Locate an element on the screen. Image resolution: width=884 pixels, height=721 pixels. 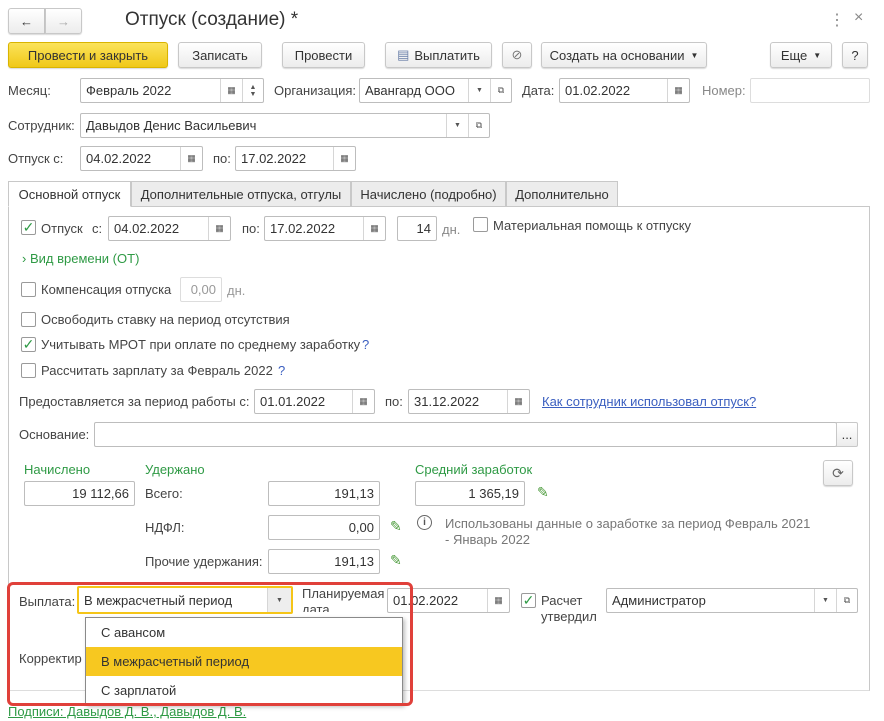
total-field: 191,13 is located at coordinates (324, 493).